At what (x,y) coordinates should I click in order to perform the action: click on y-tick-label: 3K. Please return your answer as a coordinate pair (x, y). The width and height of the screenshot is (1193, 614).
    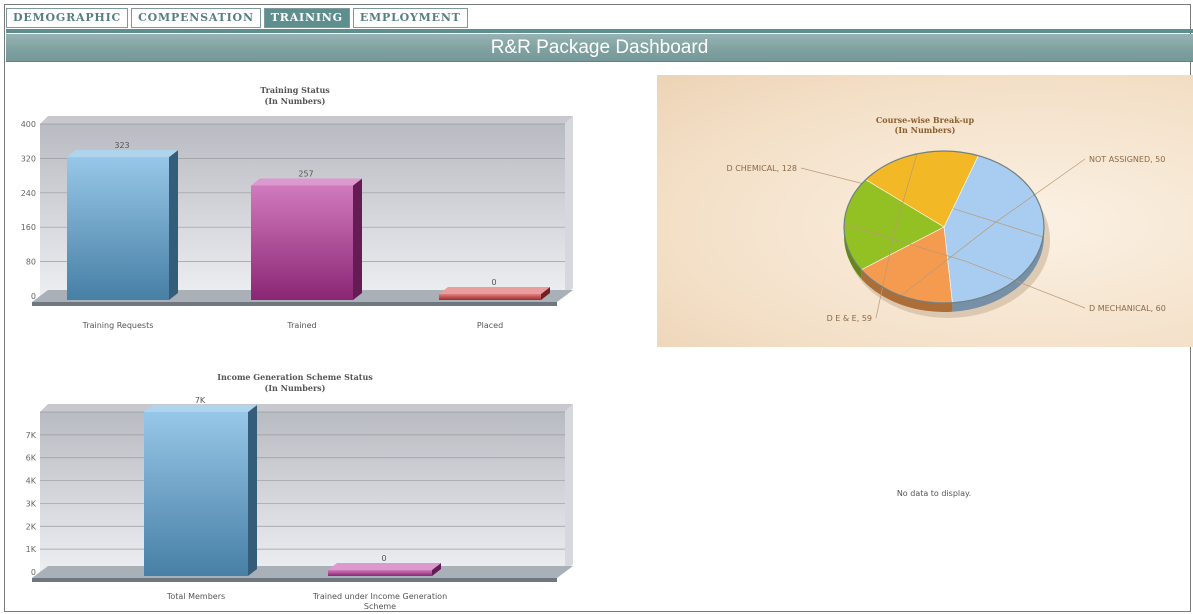
    Looking at the image, I should click on (31, 503).